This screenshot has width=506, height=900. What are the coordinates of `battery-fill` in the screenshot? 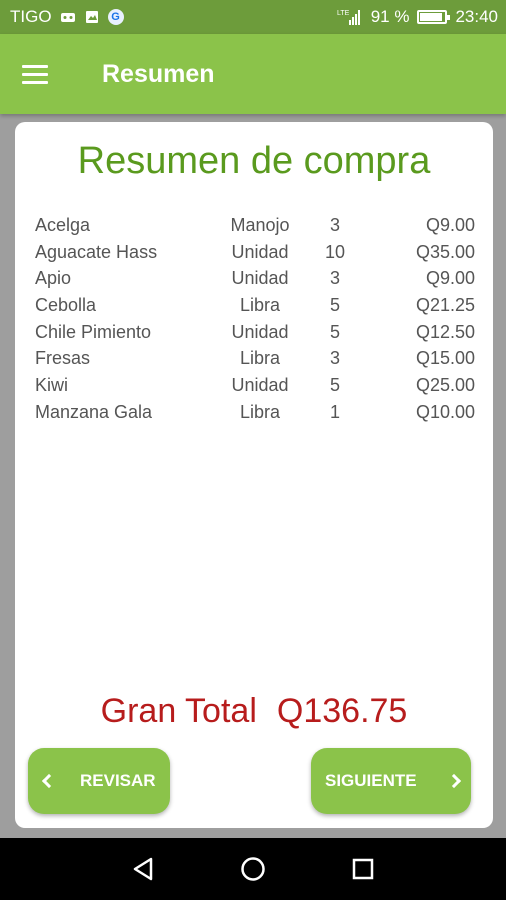 It's located at (431, 17).